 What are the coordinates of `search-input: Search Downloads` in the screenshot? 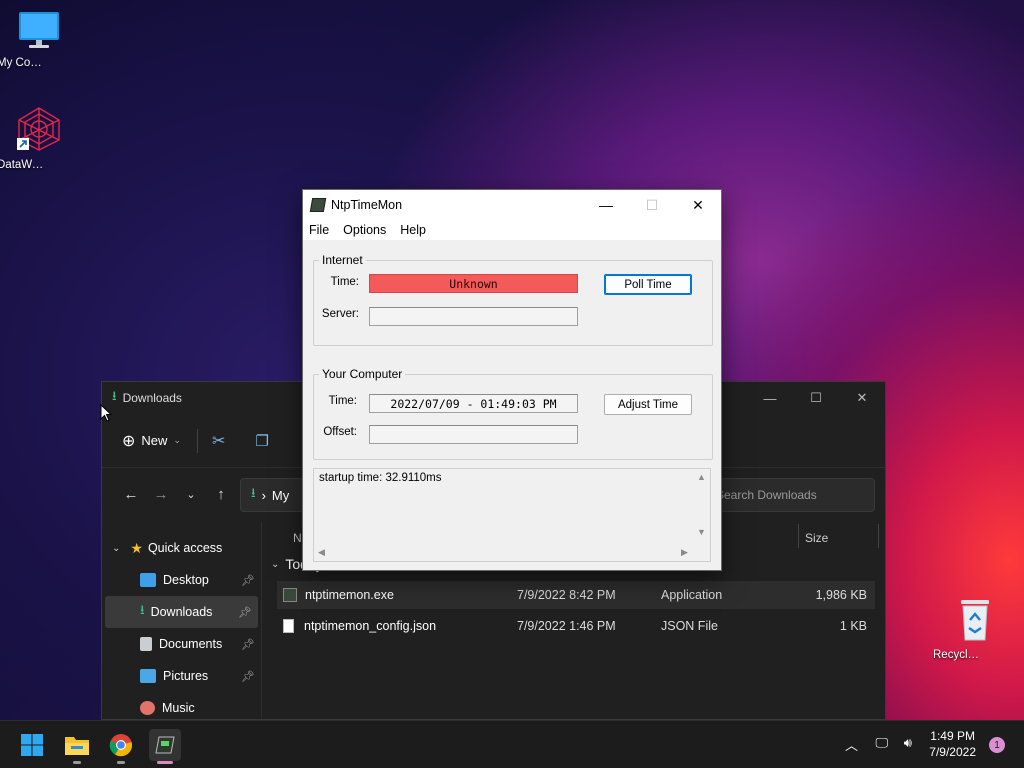 It's located at (791, 495).